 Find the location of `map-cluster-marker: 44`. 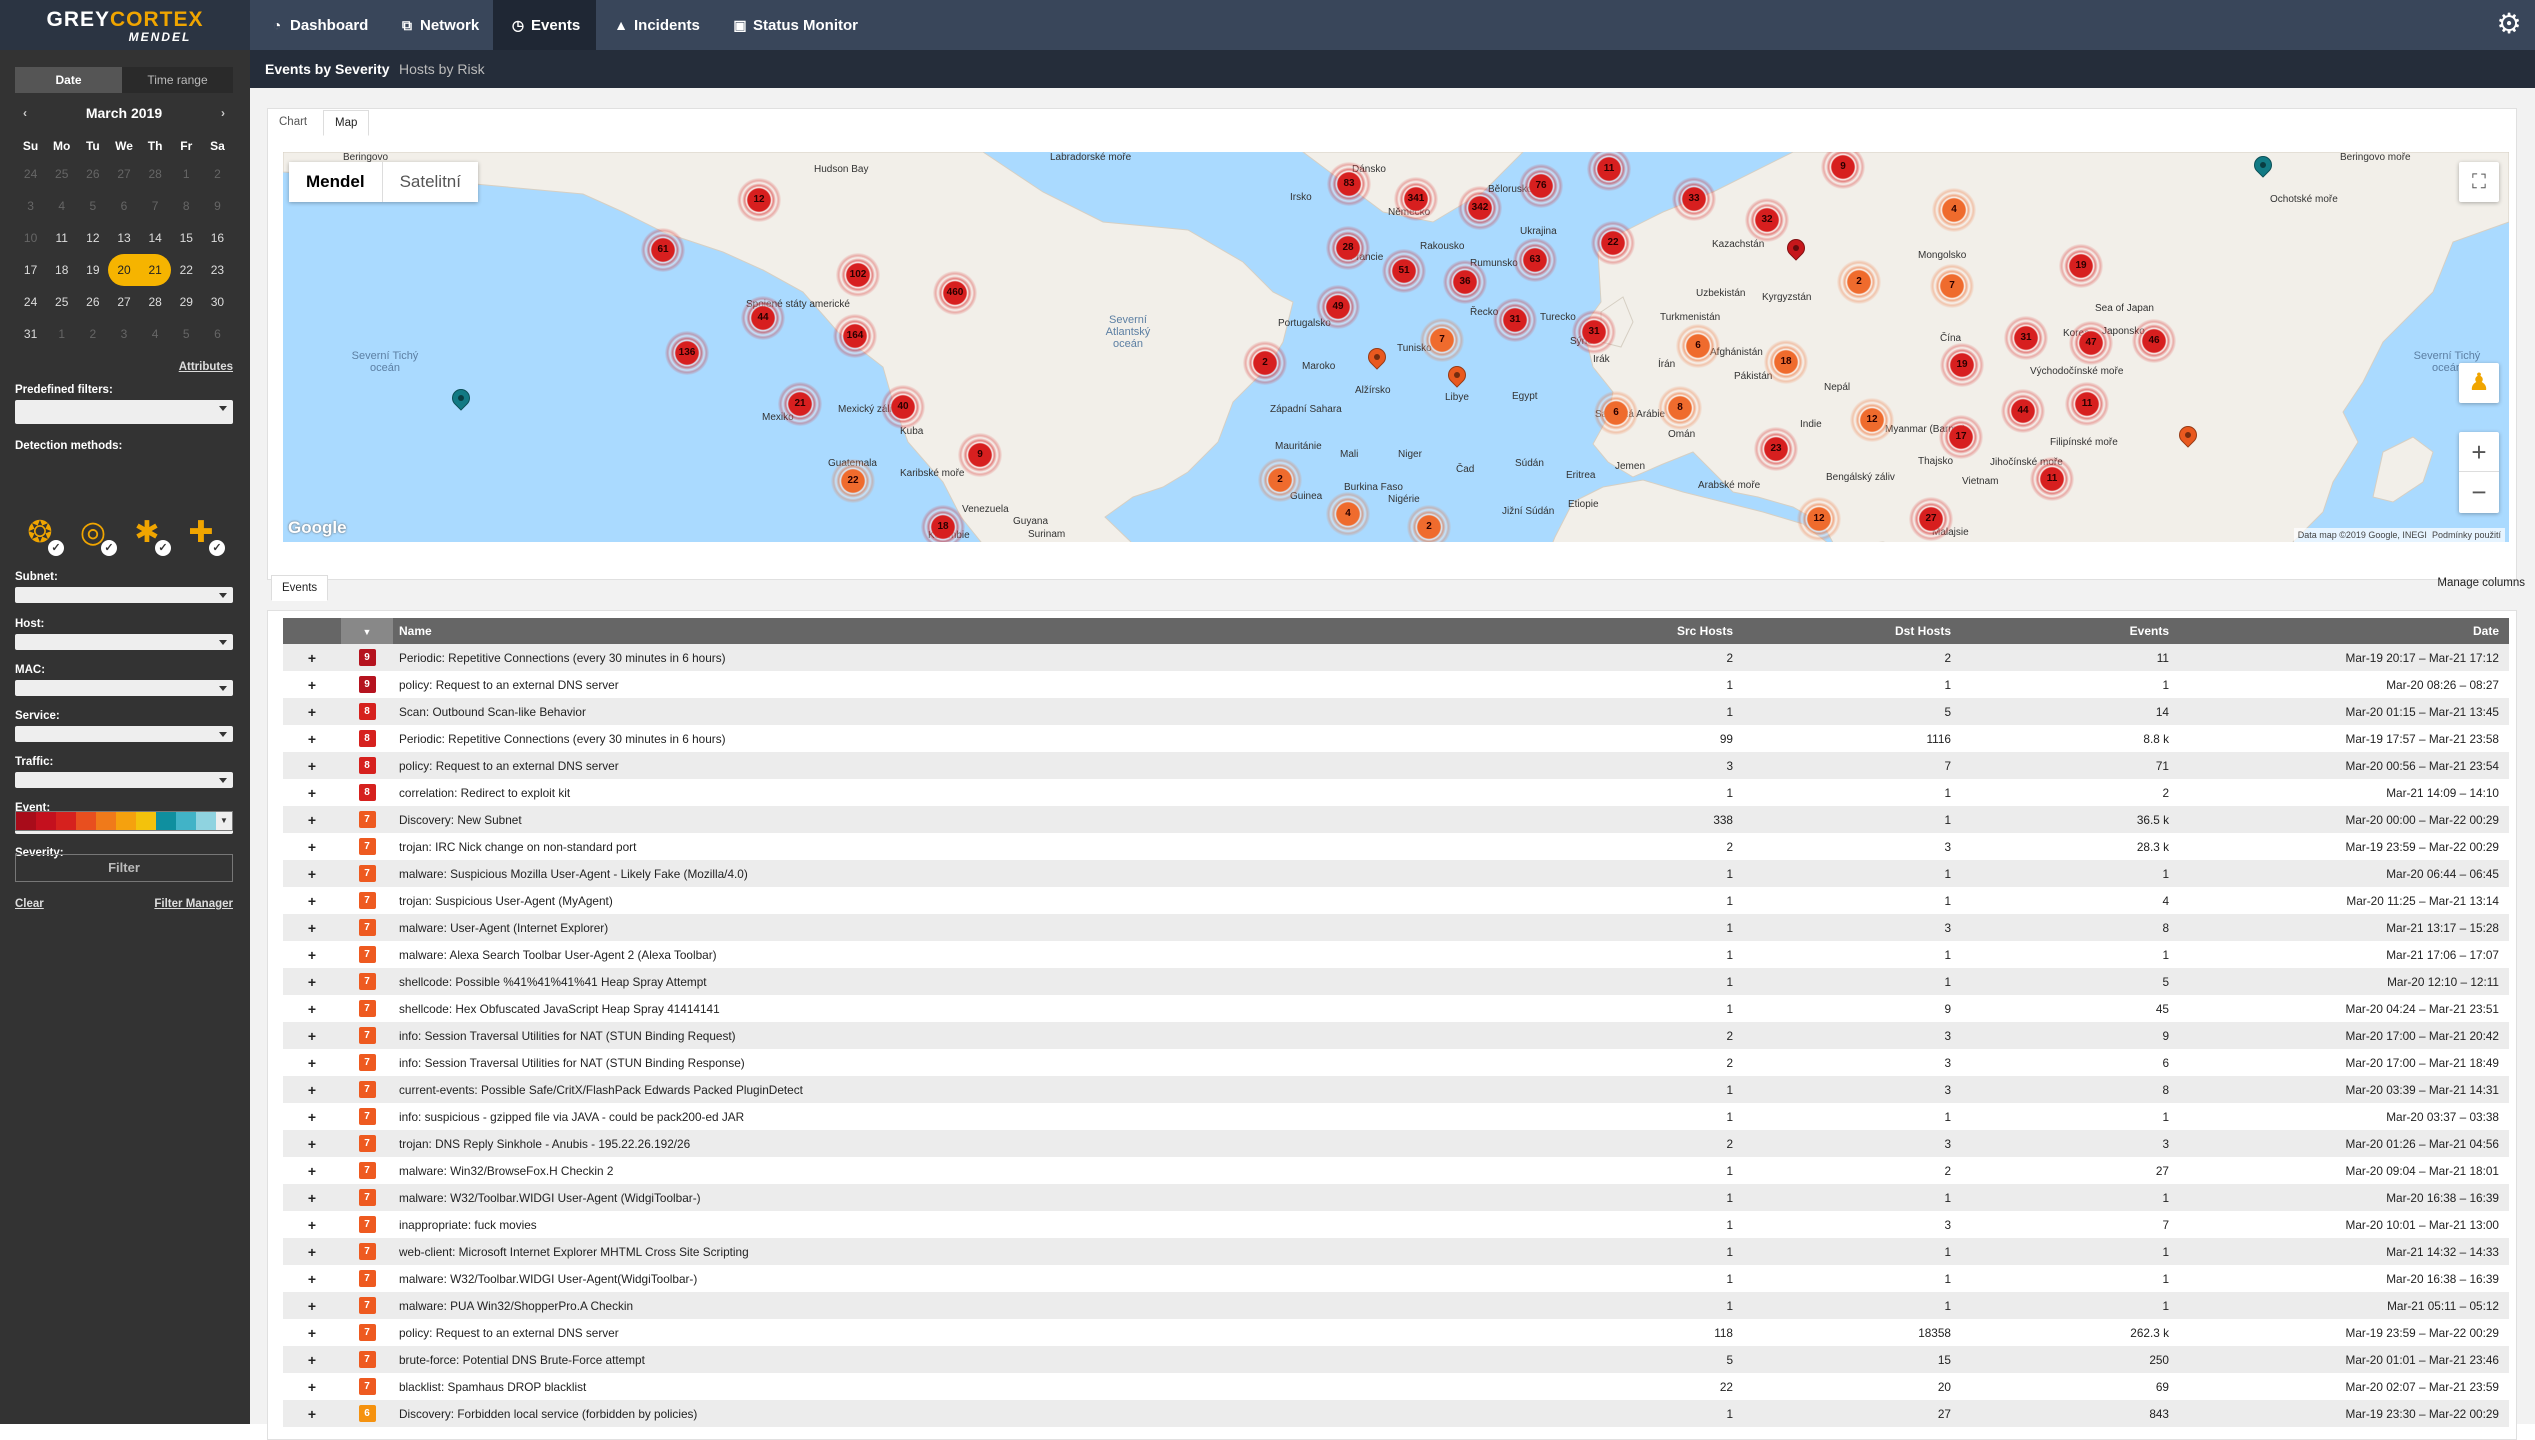

map-cluster-marker: 44 is located at coordinates (763, 318).